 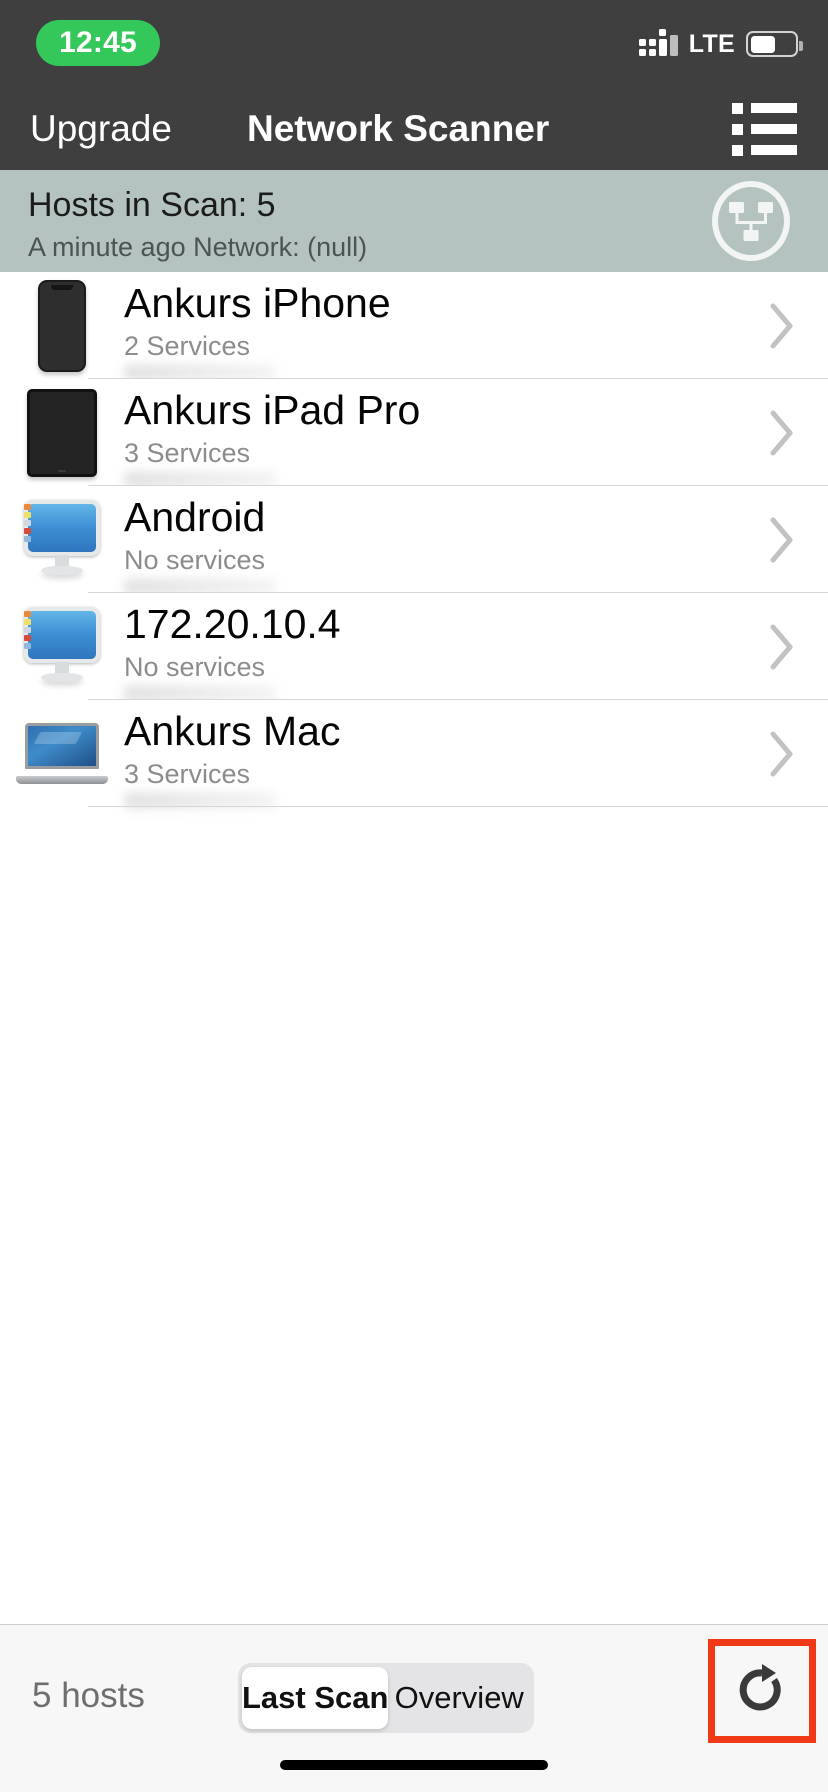 What do you see at coordinates (195, 517) in the screenshot?
I see `host-name: Android` at bounding box center [195, 517].